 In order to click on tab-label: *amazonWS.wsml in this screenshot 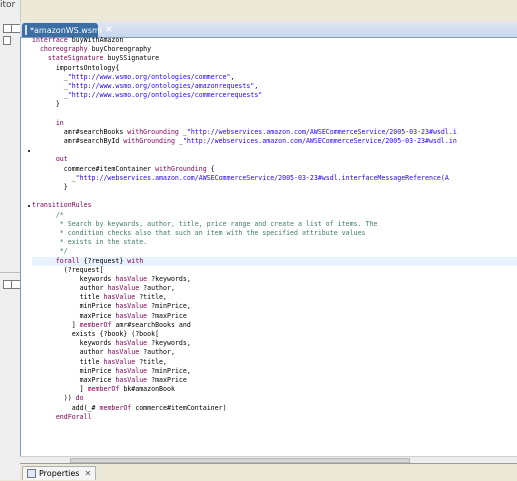, I will do `click(66, 30)`.